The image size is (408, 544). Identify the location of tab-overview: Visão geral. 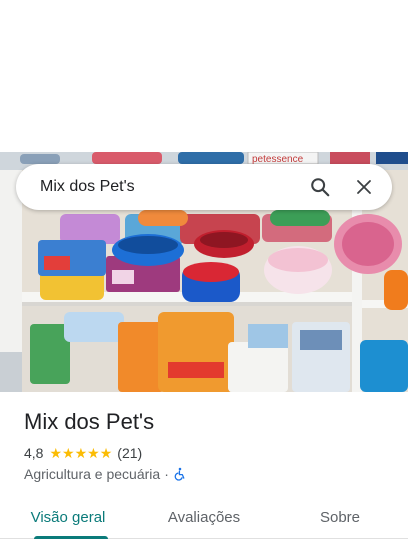
(68, 517).